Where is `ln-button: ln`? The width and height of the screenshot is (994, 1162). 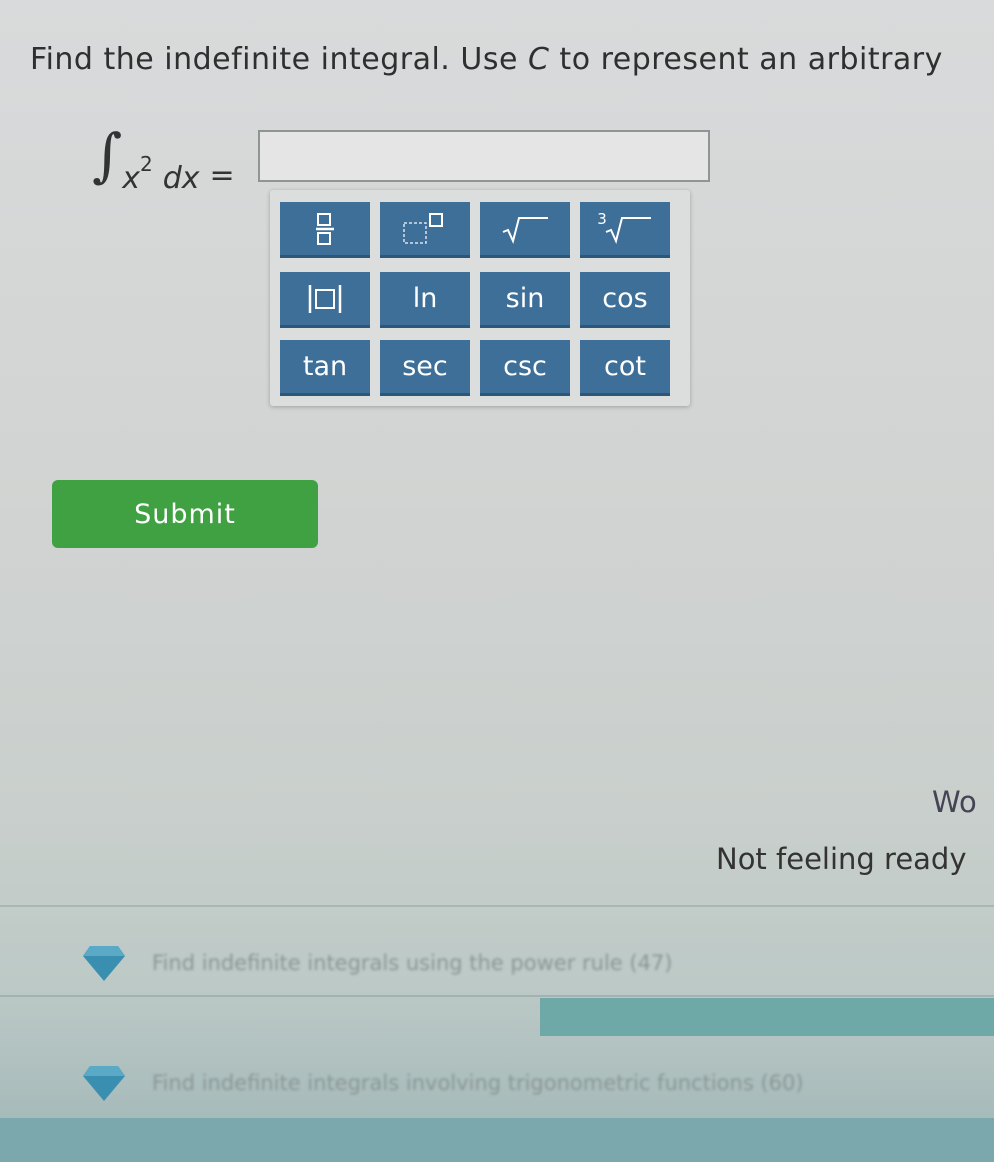 ln-button: ln is located at coordinates (425, 300).